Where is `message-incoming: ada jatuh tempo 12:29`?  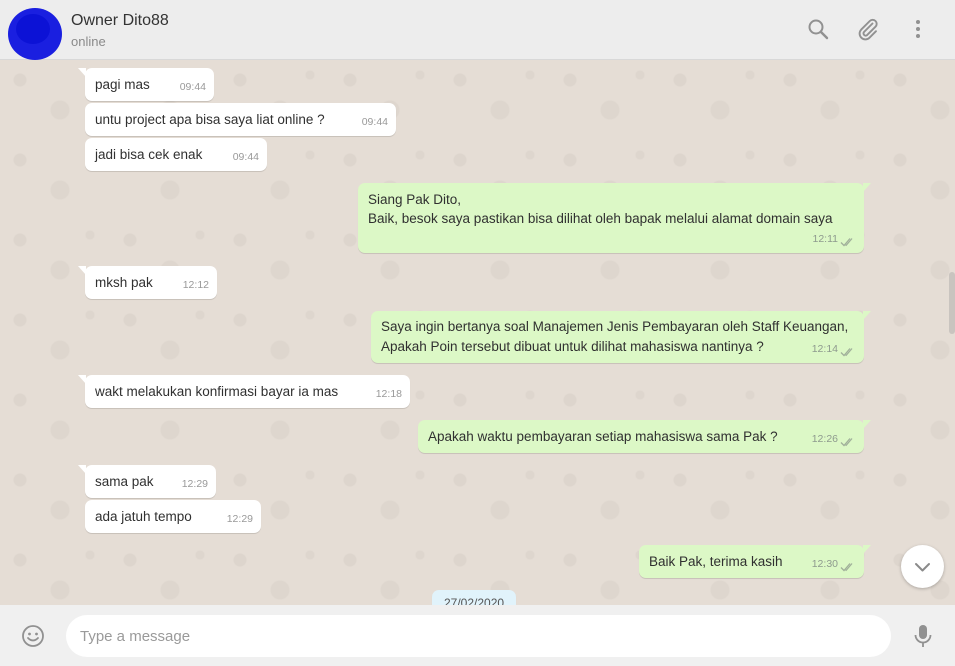 message-incoming: ada jatuh tempo 12:29 is located at coordinates (173, 516).